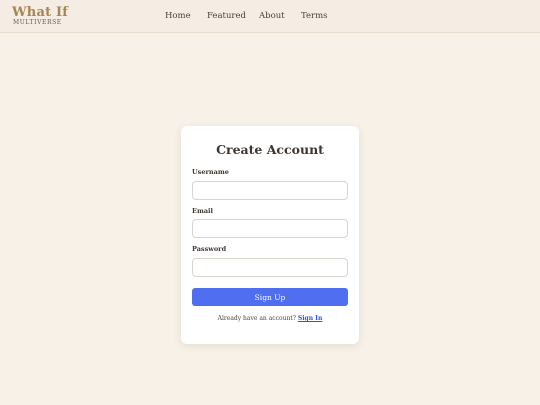 The width and height of the screenshot is (540, 405). Describe the element at coordinates (256, 318) in the screenshot. I see `signin-prompt-text: Already have an account?` at that location.